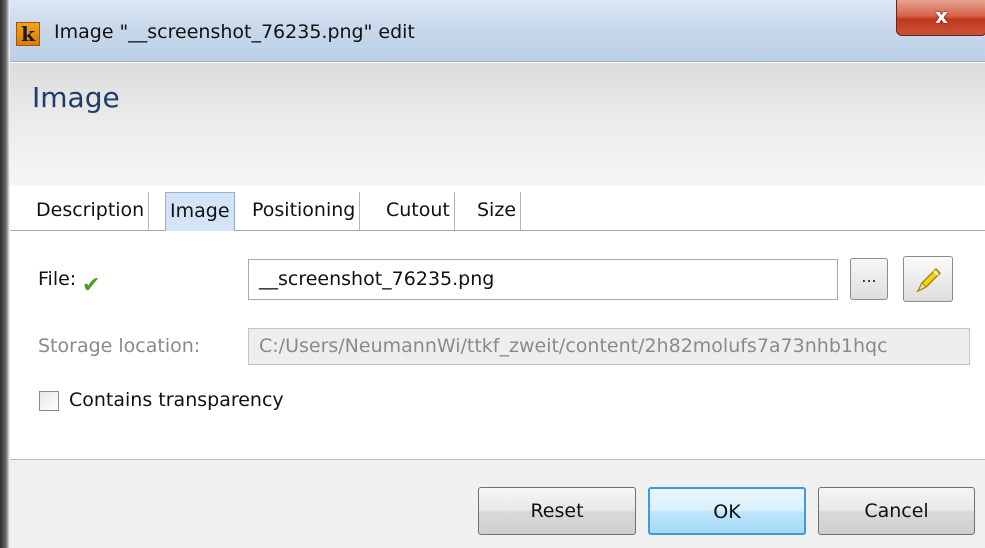 The image size is (985, 548). What do you see at coordinates (200, 211) in the screenshot?
I see `tab-image: Image` at bounding box center [200, 211].